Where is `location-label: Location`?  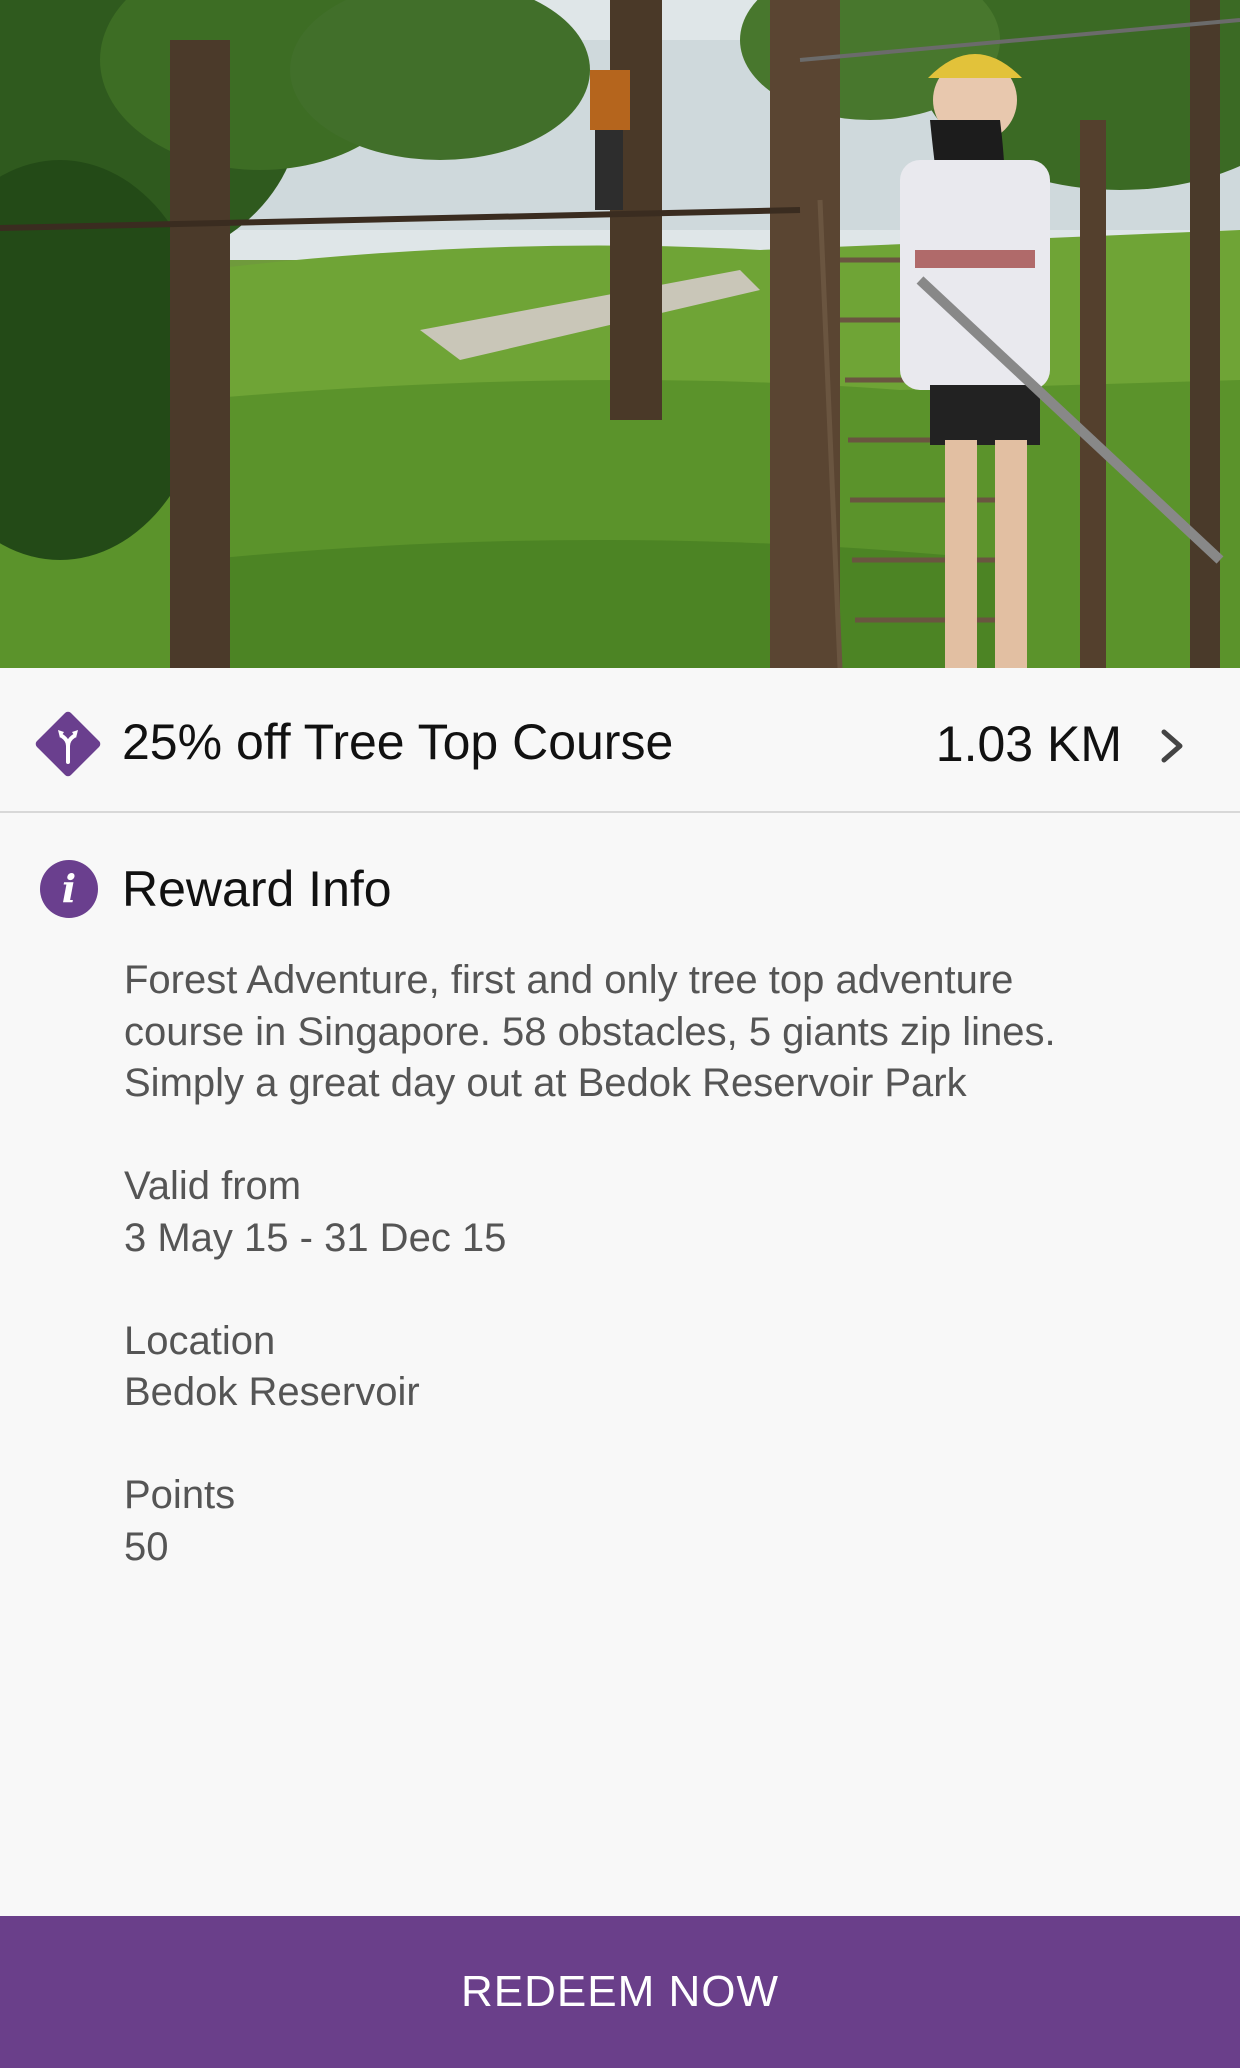
location-label: Location is located at coordinates (200, 1340).